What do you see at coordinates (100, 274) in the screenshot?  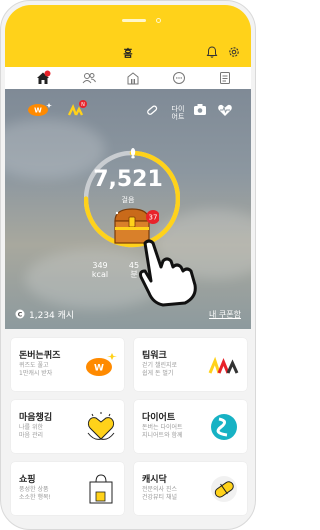 I see `kcal-unit: kcal` at bounding box center [100, 274].